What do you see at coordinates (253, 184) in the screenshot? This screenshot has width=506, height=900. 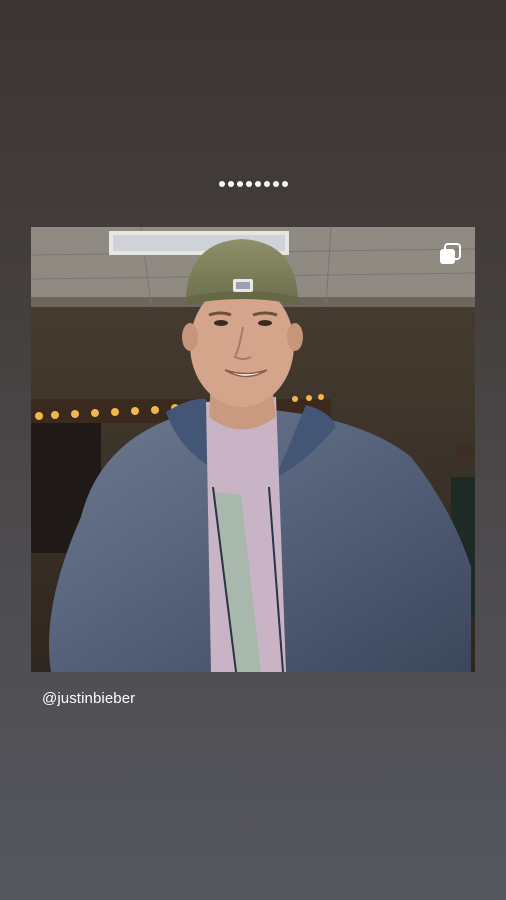 I see `story-progress-dots` at bounding box center [253, 184].